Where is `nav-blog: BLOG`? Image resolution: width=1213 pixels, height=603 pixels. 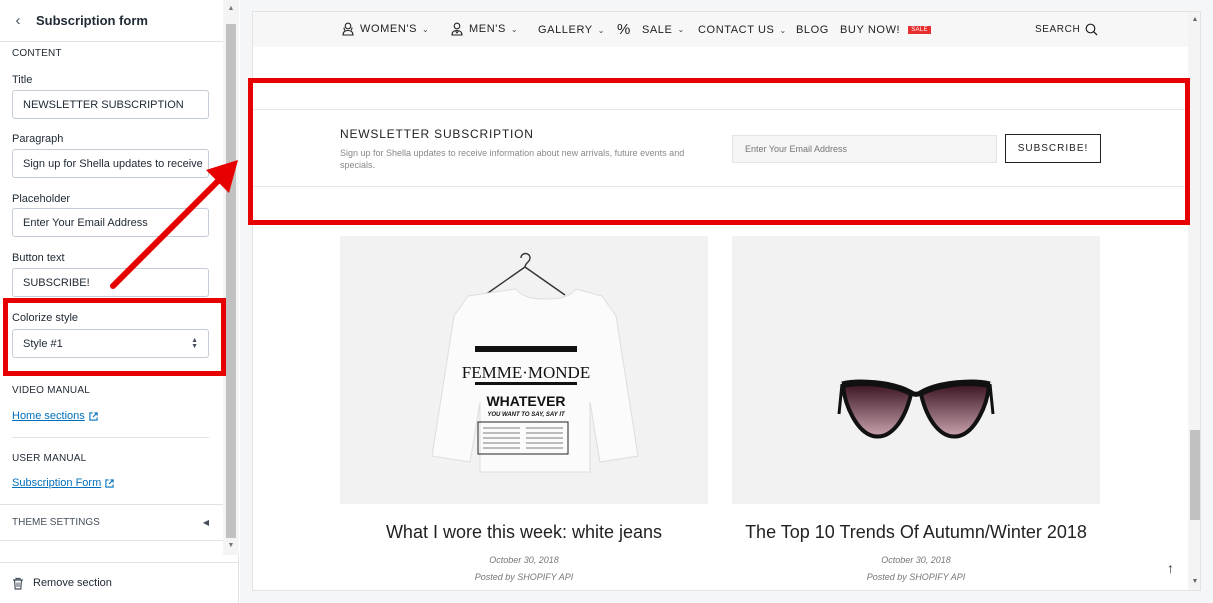
nav-blog: BLOG is located at coordinates (812, 30).